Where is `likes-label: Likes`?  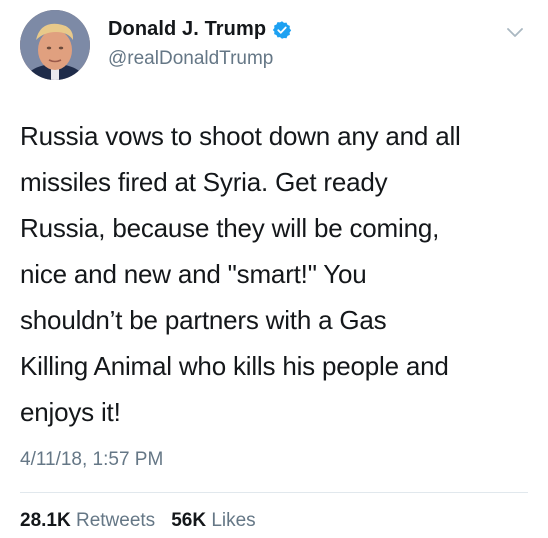
likes-label: Likes is located at coordinates (233, 520).